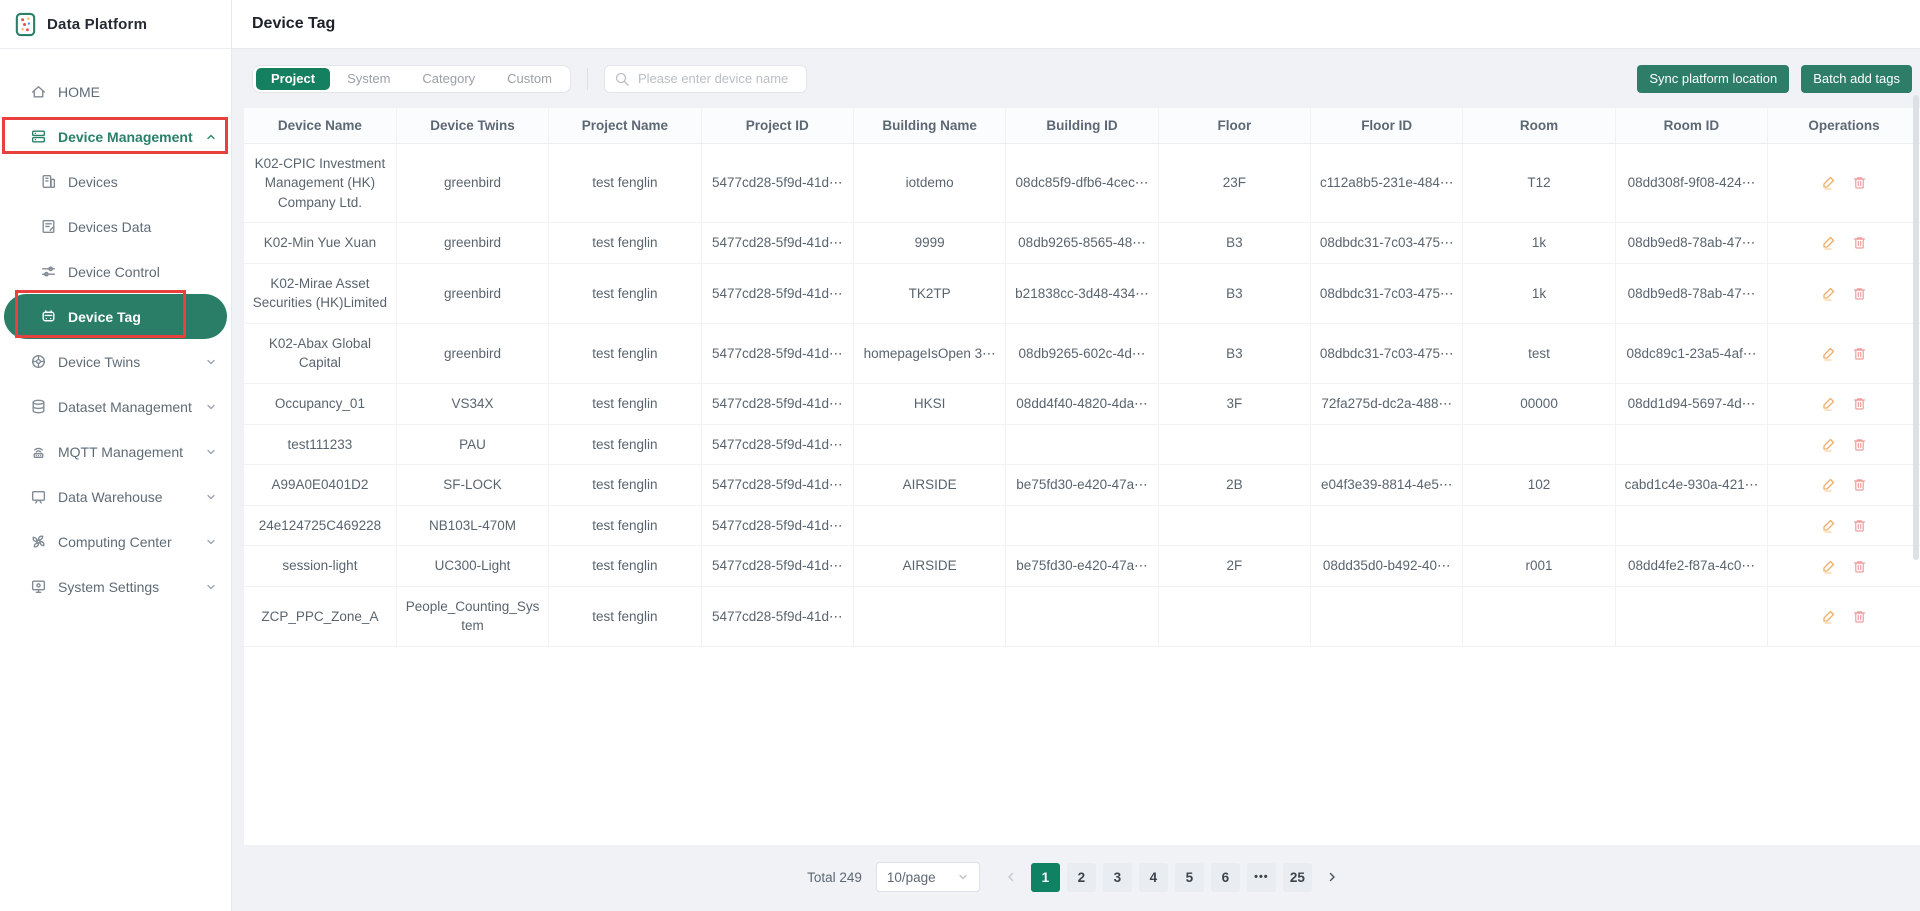  I want to click on sidebar-item-label: MQTT Management, so click(121, 451).